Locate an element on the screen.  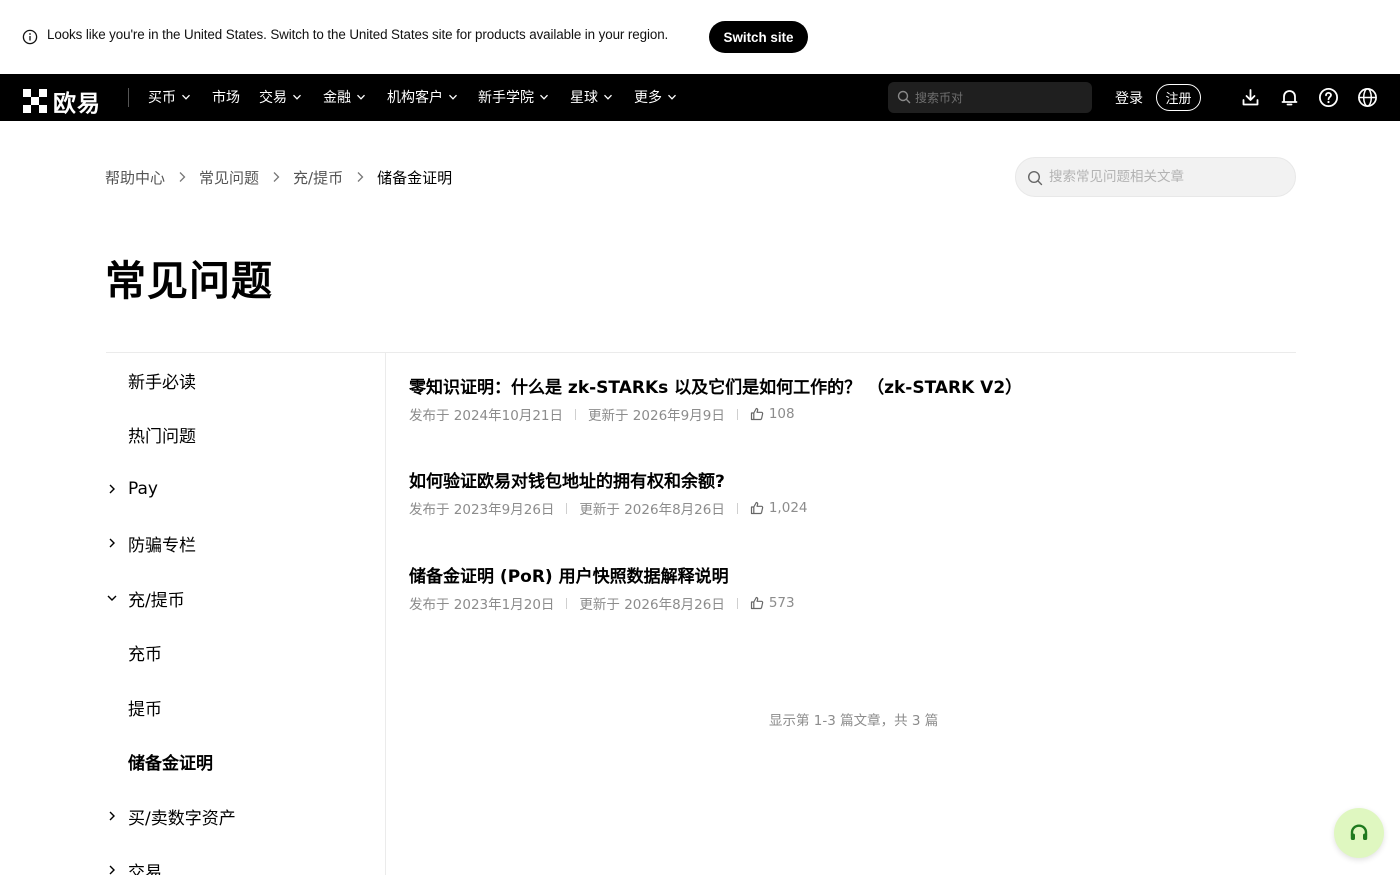
breadcrumb-faq: 常见问题 is located at coordinates (229, 177).